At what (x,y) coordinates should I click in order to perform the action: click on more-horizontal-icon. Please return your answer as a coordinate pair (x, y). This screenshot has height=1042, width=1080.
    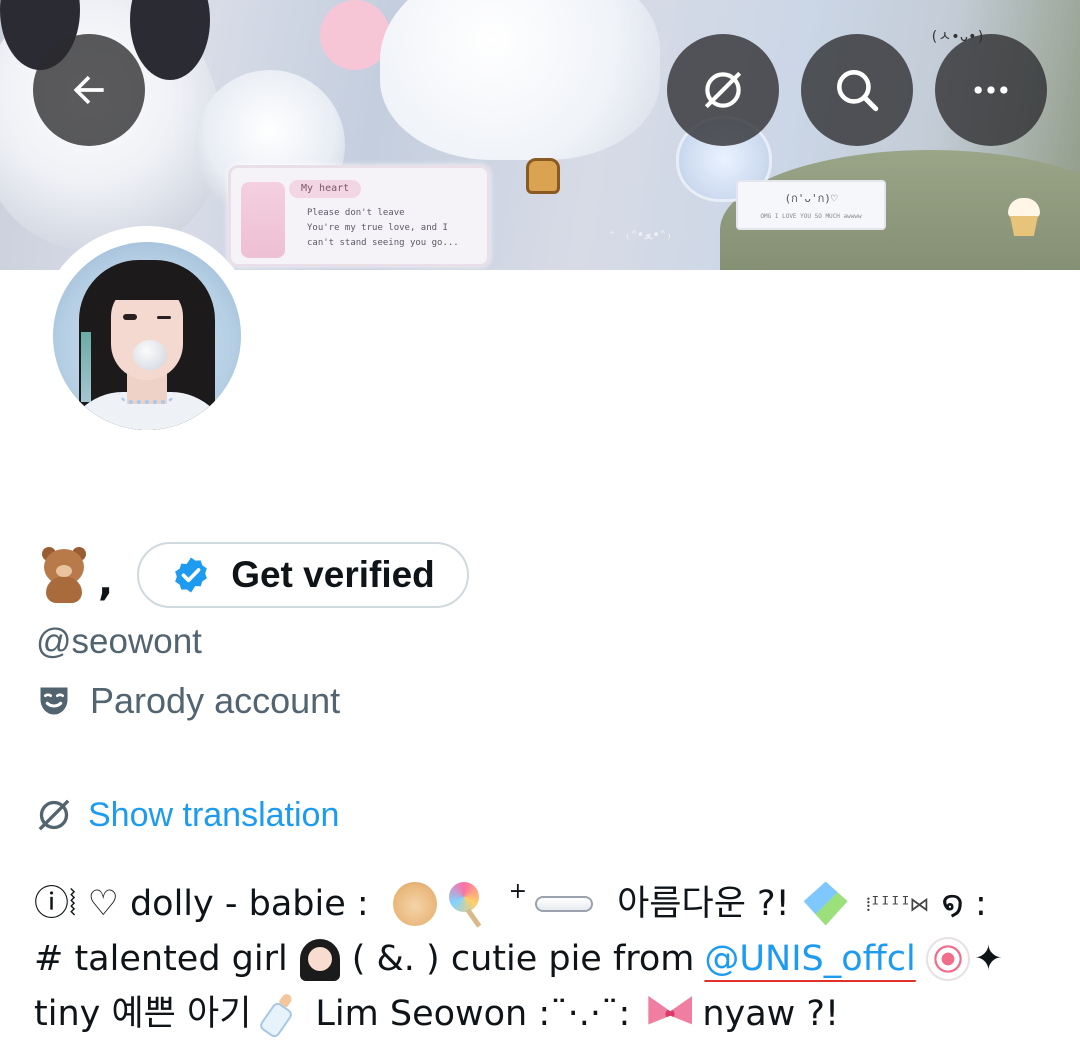
    Looking at the image, I should click on (991, 90).